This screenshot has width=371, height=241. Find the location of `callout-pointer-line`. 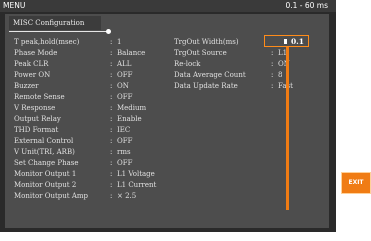

callout-pointer-line is located at coordinates (287, 128).